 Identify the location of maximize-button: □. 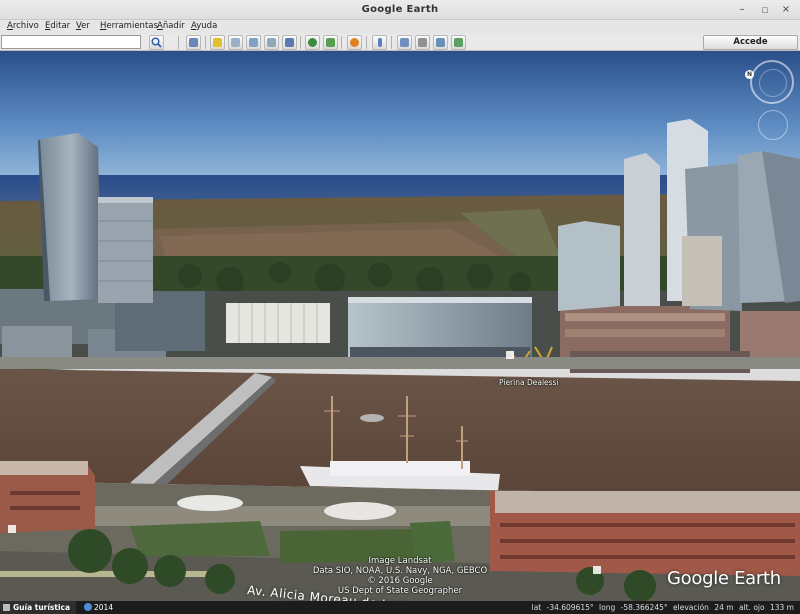
(765, 10).